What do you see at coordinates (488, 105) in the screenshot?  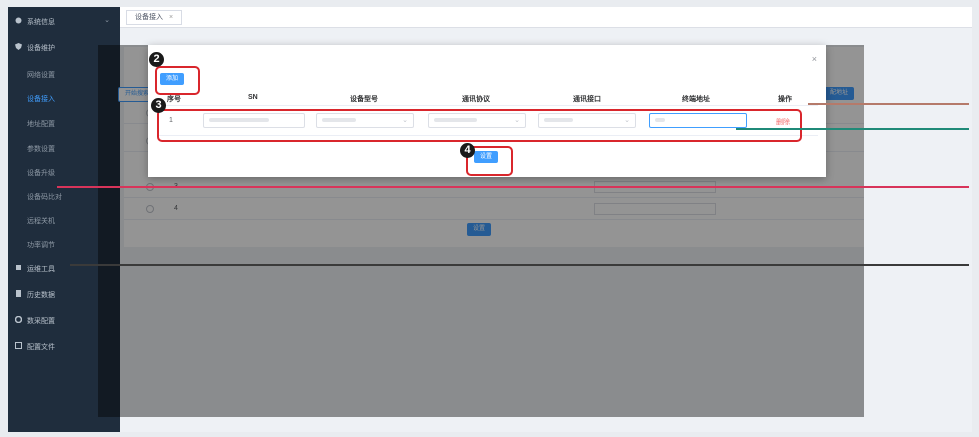 I see `divider` at bounding box center [488, 105].